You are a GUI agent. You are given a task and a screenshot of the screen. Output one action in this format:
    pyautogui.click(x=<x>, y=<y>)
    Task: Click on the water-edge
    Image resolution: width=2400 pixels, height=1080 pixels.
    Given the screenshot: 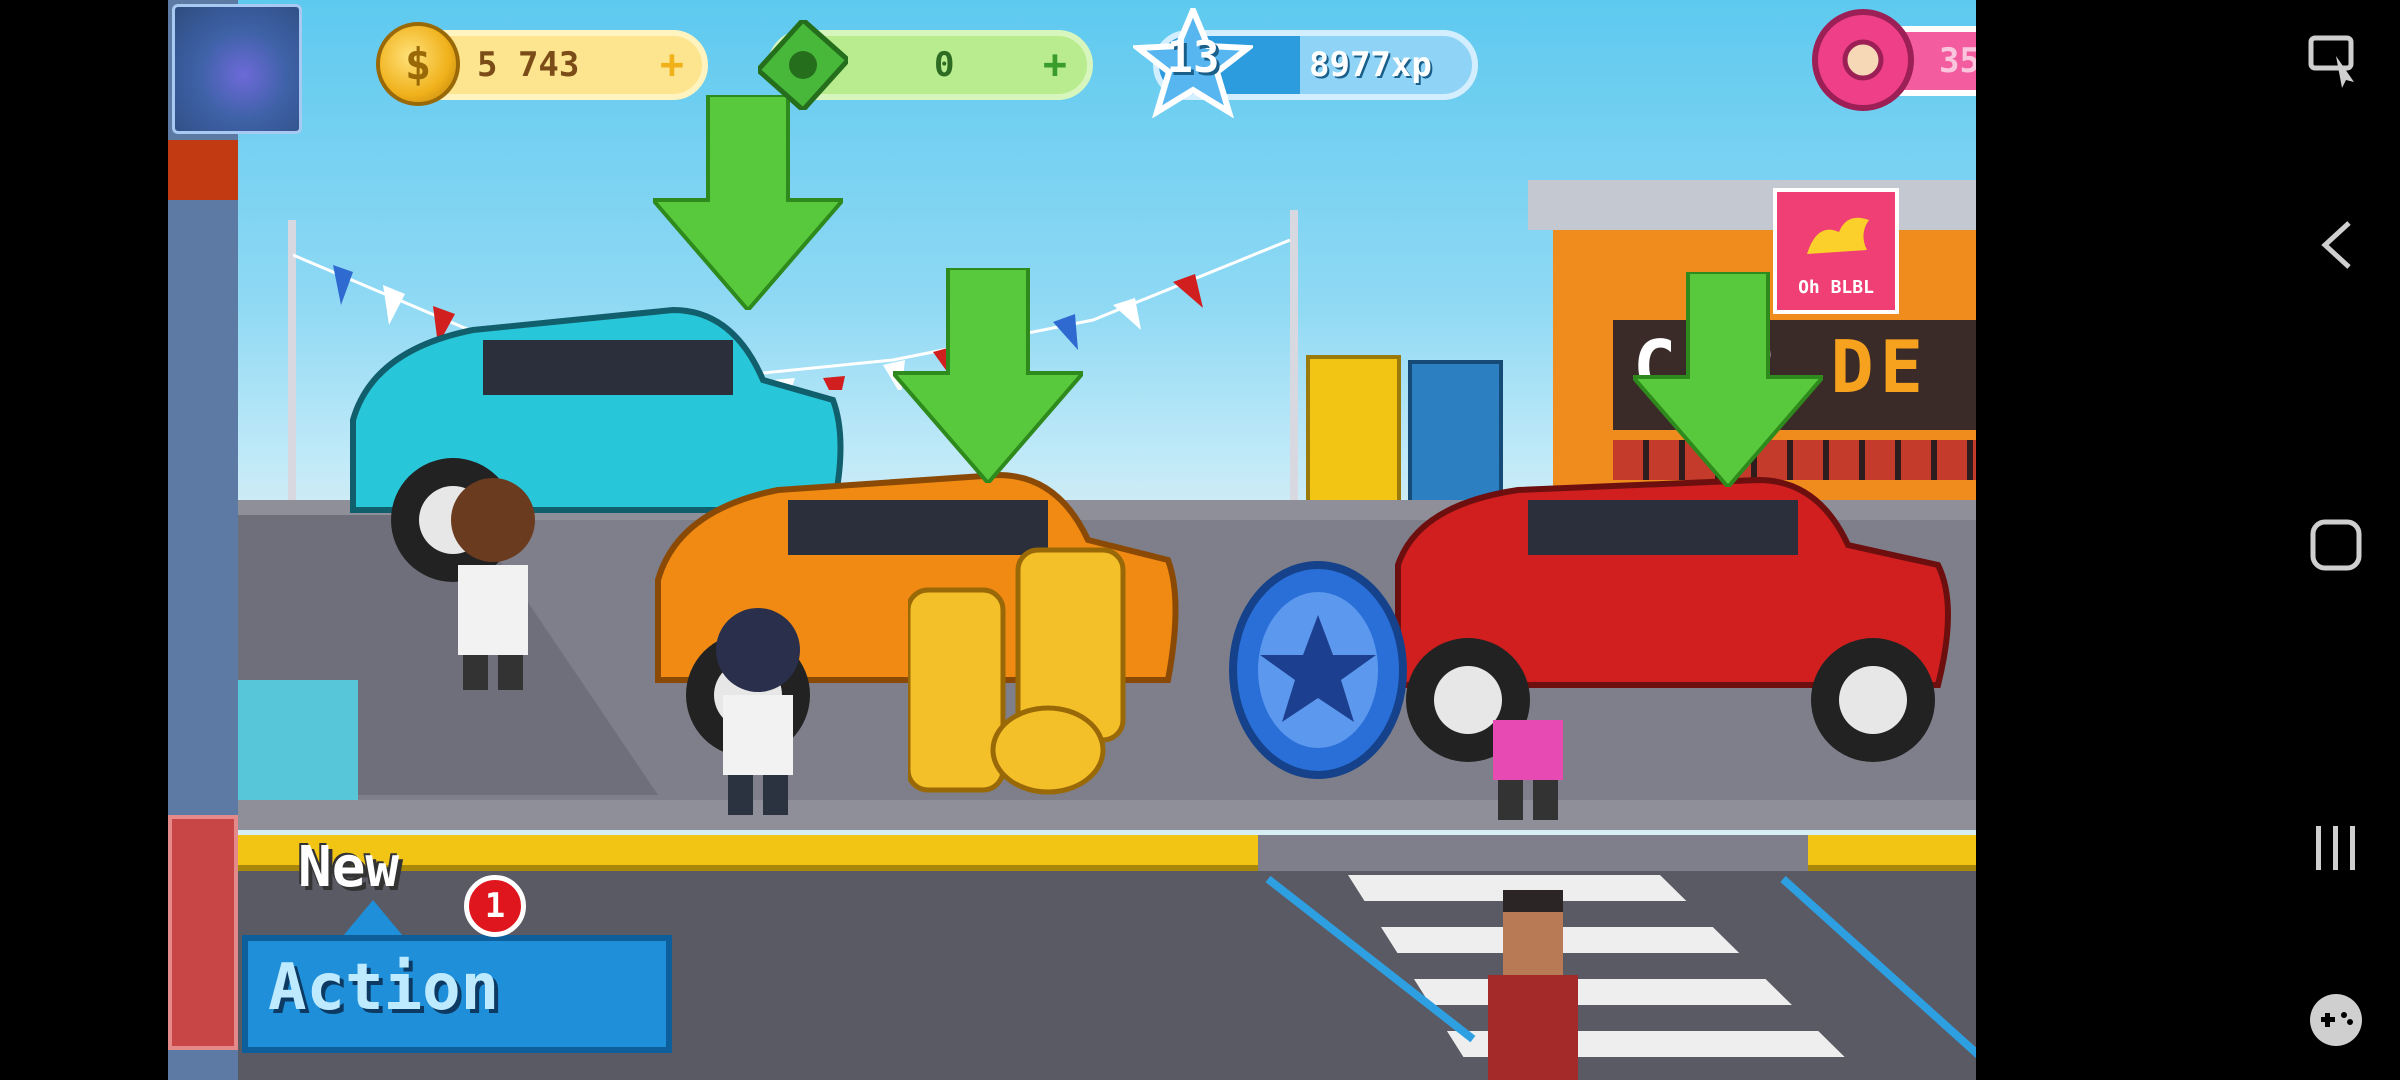 What is the action you would take?
    pyautogui.click(x=298, y=740)
    